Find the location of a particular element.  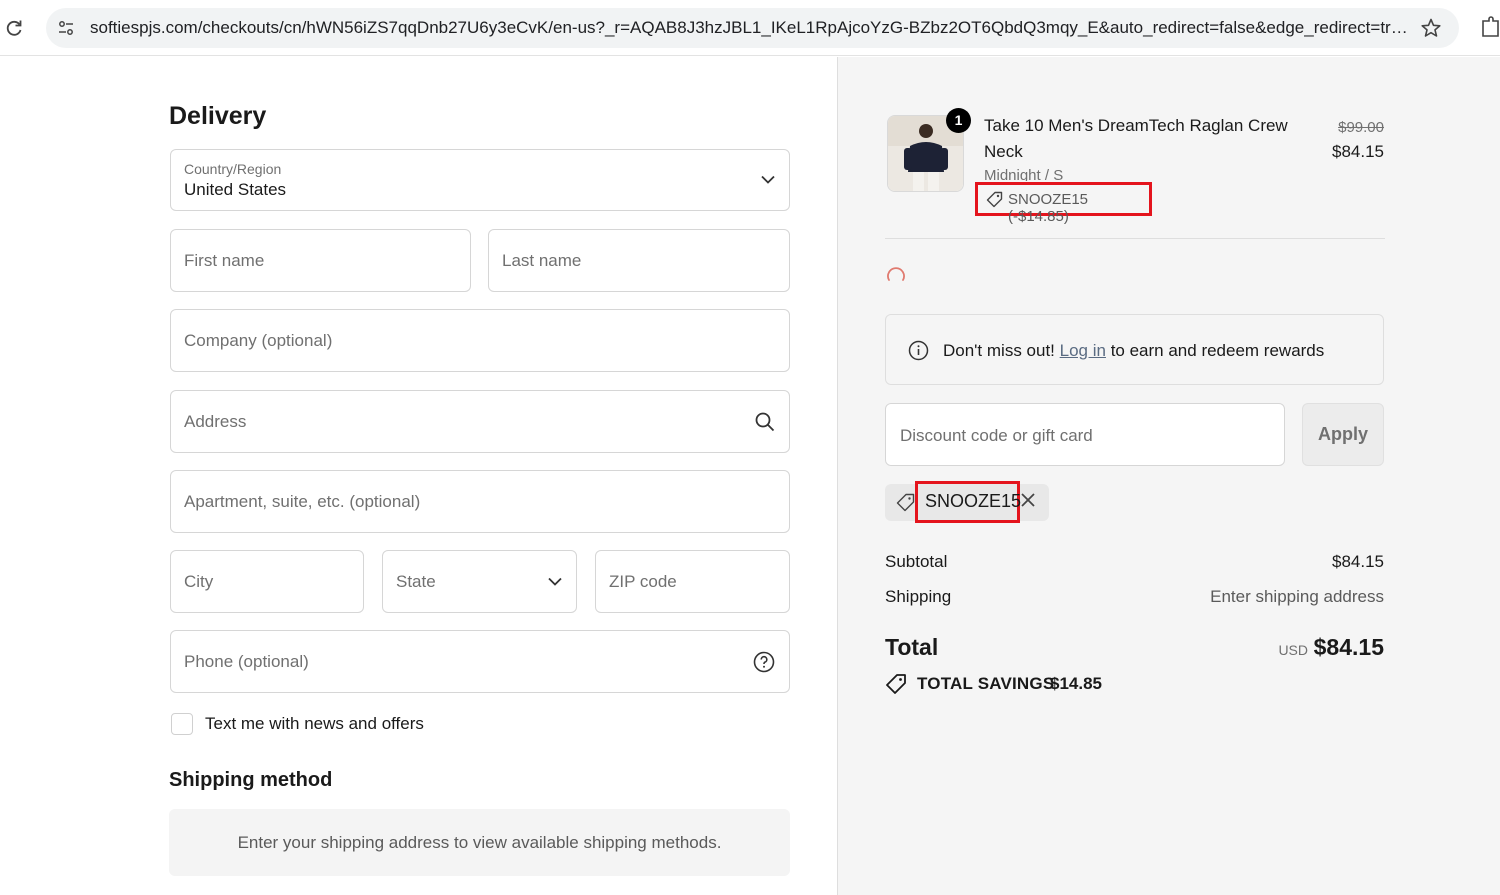

shipping-value: Enter shipping address is located at coordinates (1297, 596).